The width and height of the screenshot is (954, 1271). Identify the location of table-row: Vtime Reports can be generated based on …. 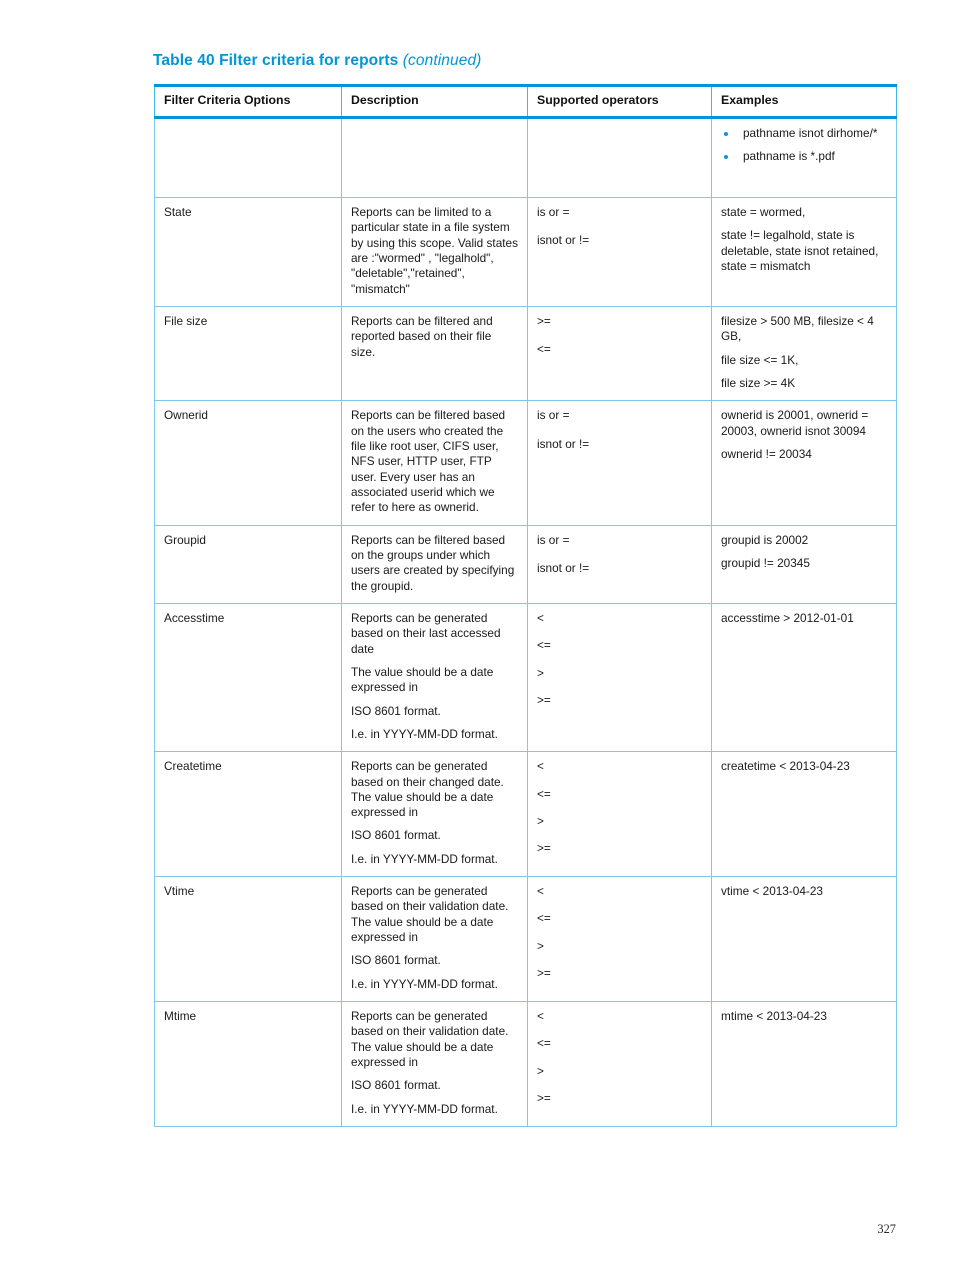
(525, 939).